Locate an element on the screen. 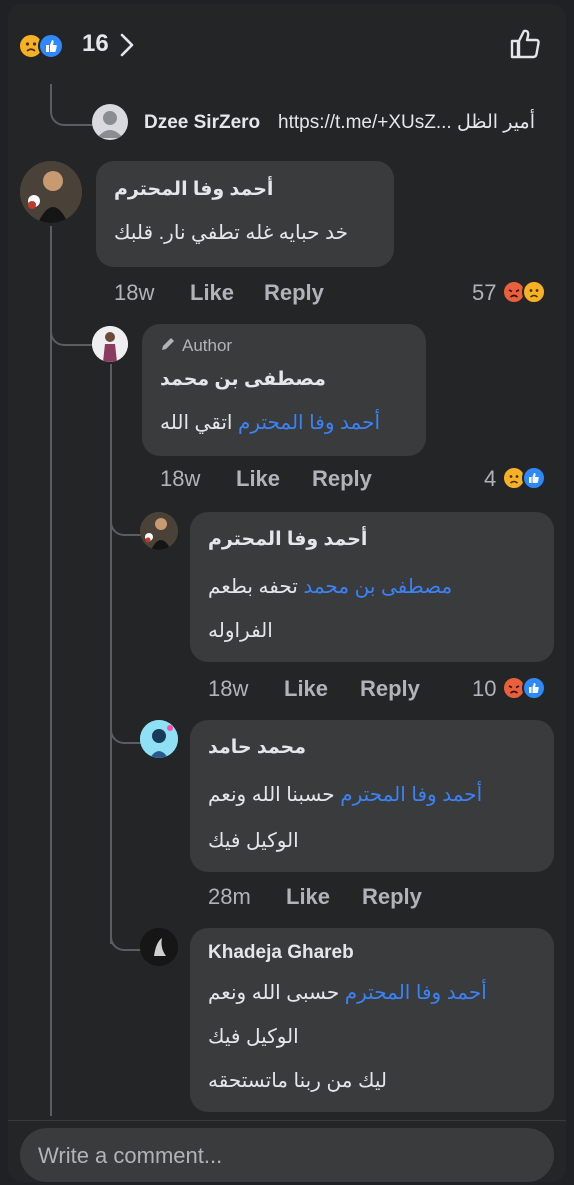 Image resolution: width=574 pixels, height=1185 pixels. comment-text: أحمد وفا المحترم حسبى الله ونعم is located at coordinates (347, 993).